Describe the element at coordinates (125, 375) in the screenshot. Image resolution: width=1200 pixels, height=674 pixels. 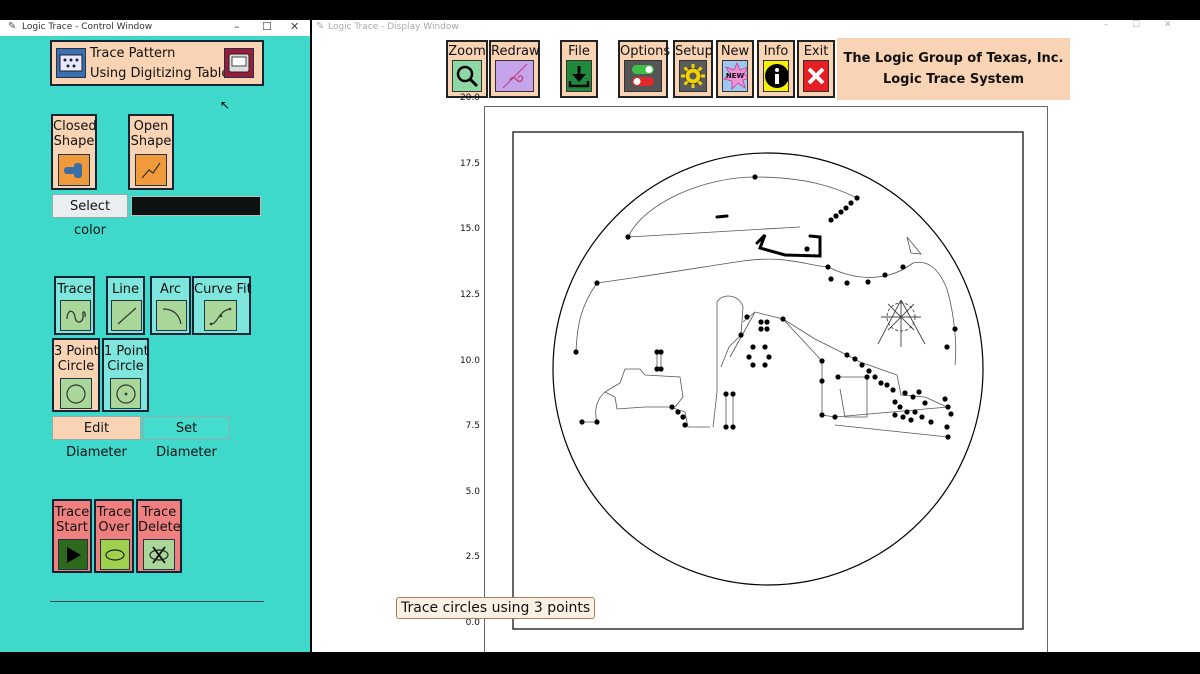
I see `one-point-circle-button: 1 Point Circle` at that location.